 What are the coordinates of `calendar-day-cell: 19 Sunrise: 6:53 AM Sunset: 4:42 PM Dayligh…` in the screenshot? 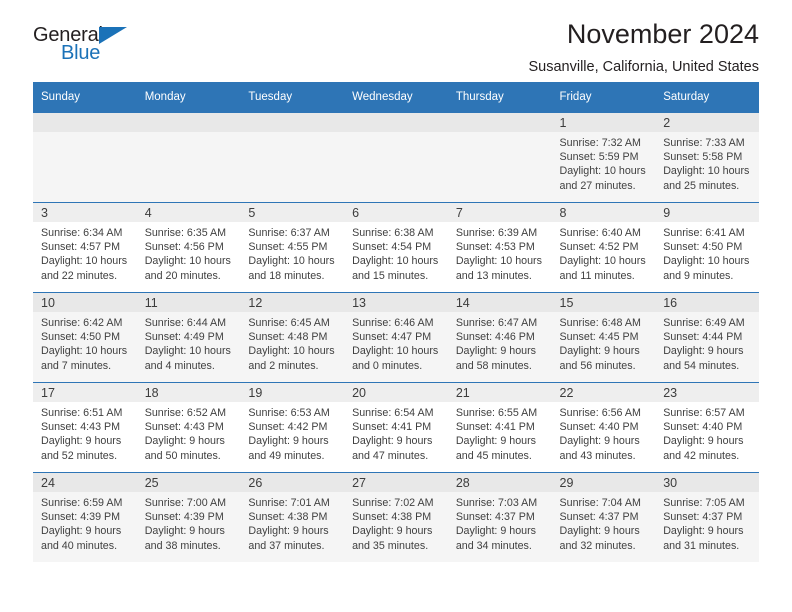 It's located at (292, 427).